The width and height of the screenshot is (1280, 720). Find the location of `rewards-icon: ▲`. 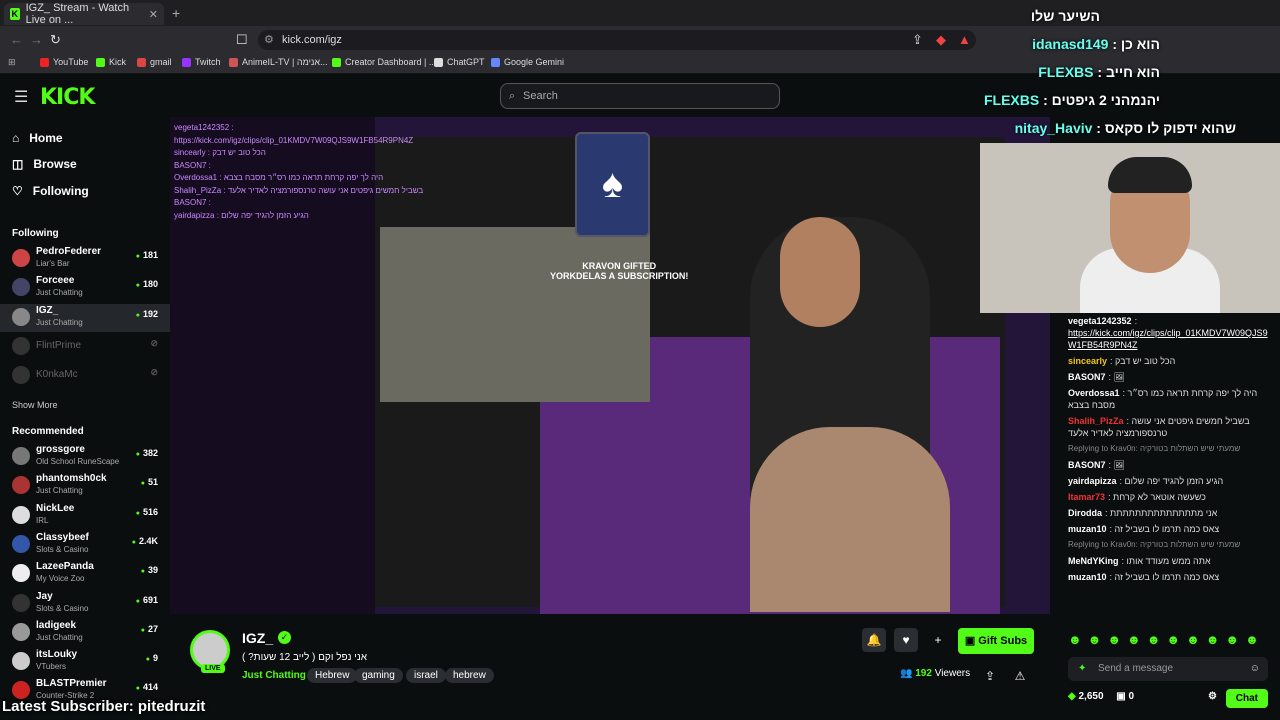

rewards-icon: ▲ is located at coordinates (964, 39).